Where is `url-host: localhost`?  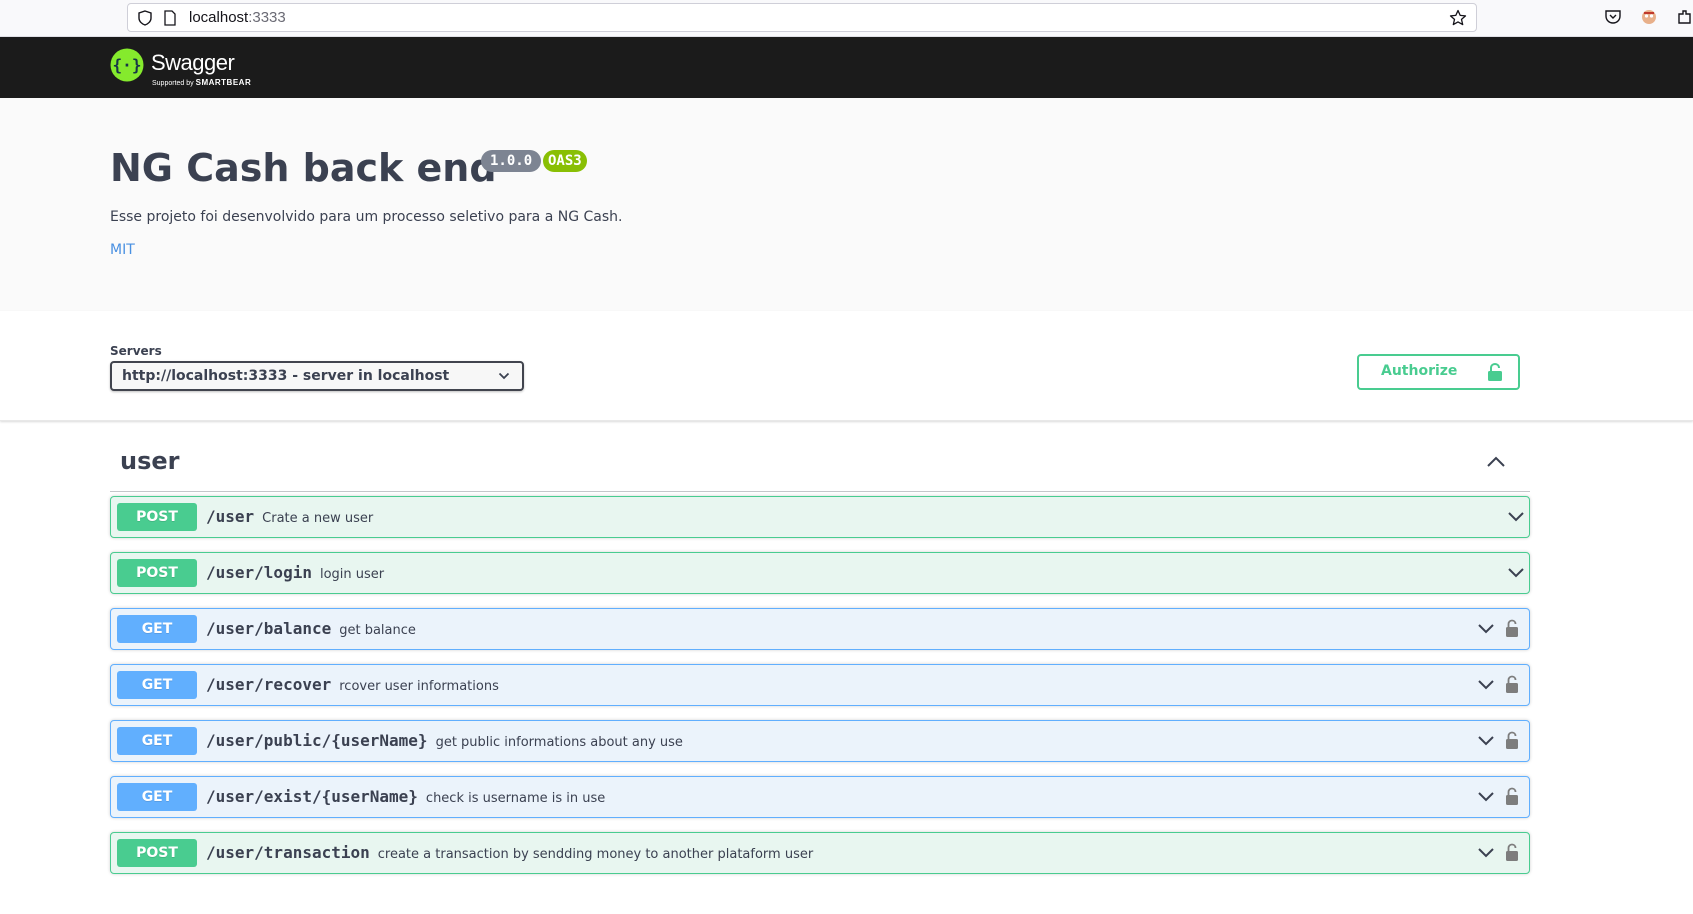
url-host: localhost is located at coordinates (219, 17).